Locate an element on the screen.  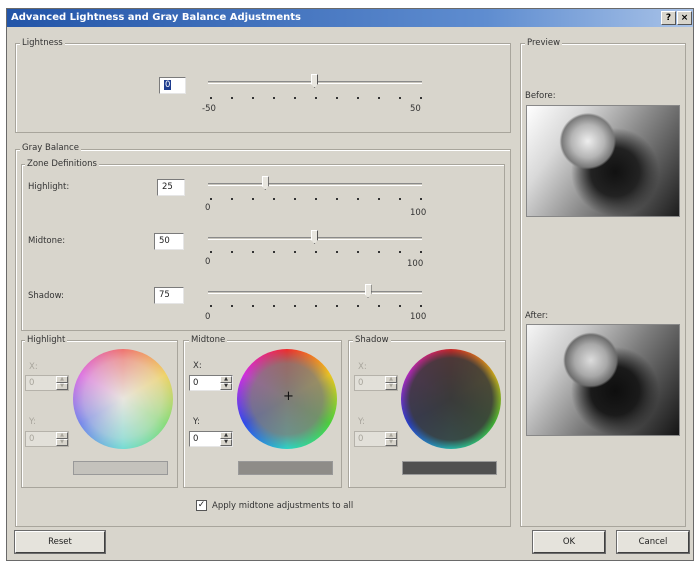
crosshair-icon: + is located at coordinates (288, 396).